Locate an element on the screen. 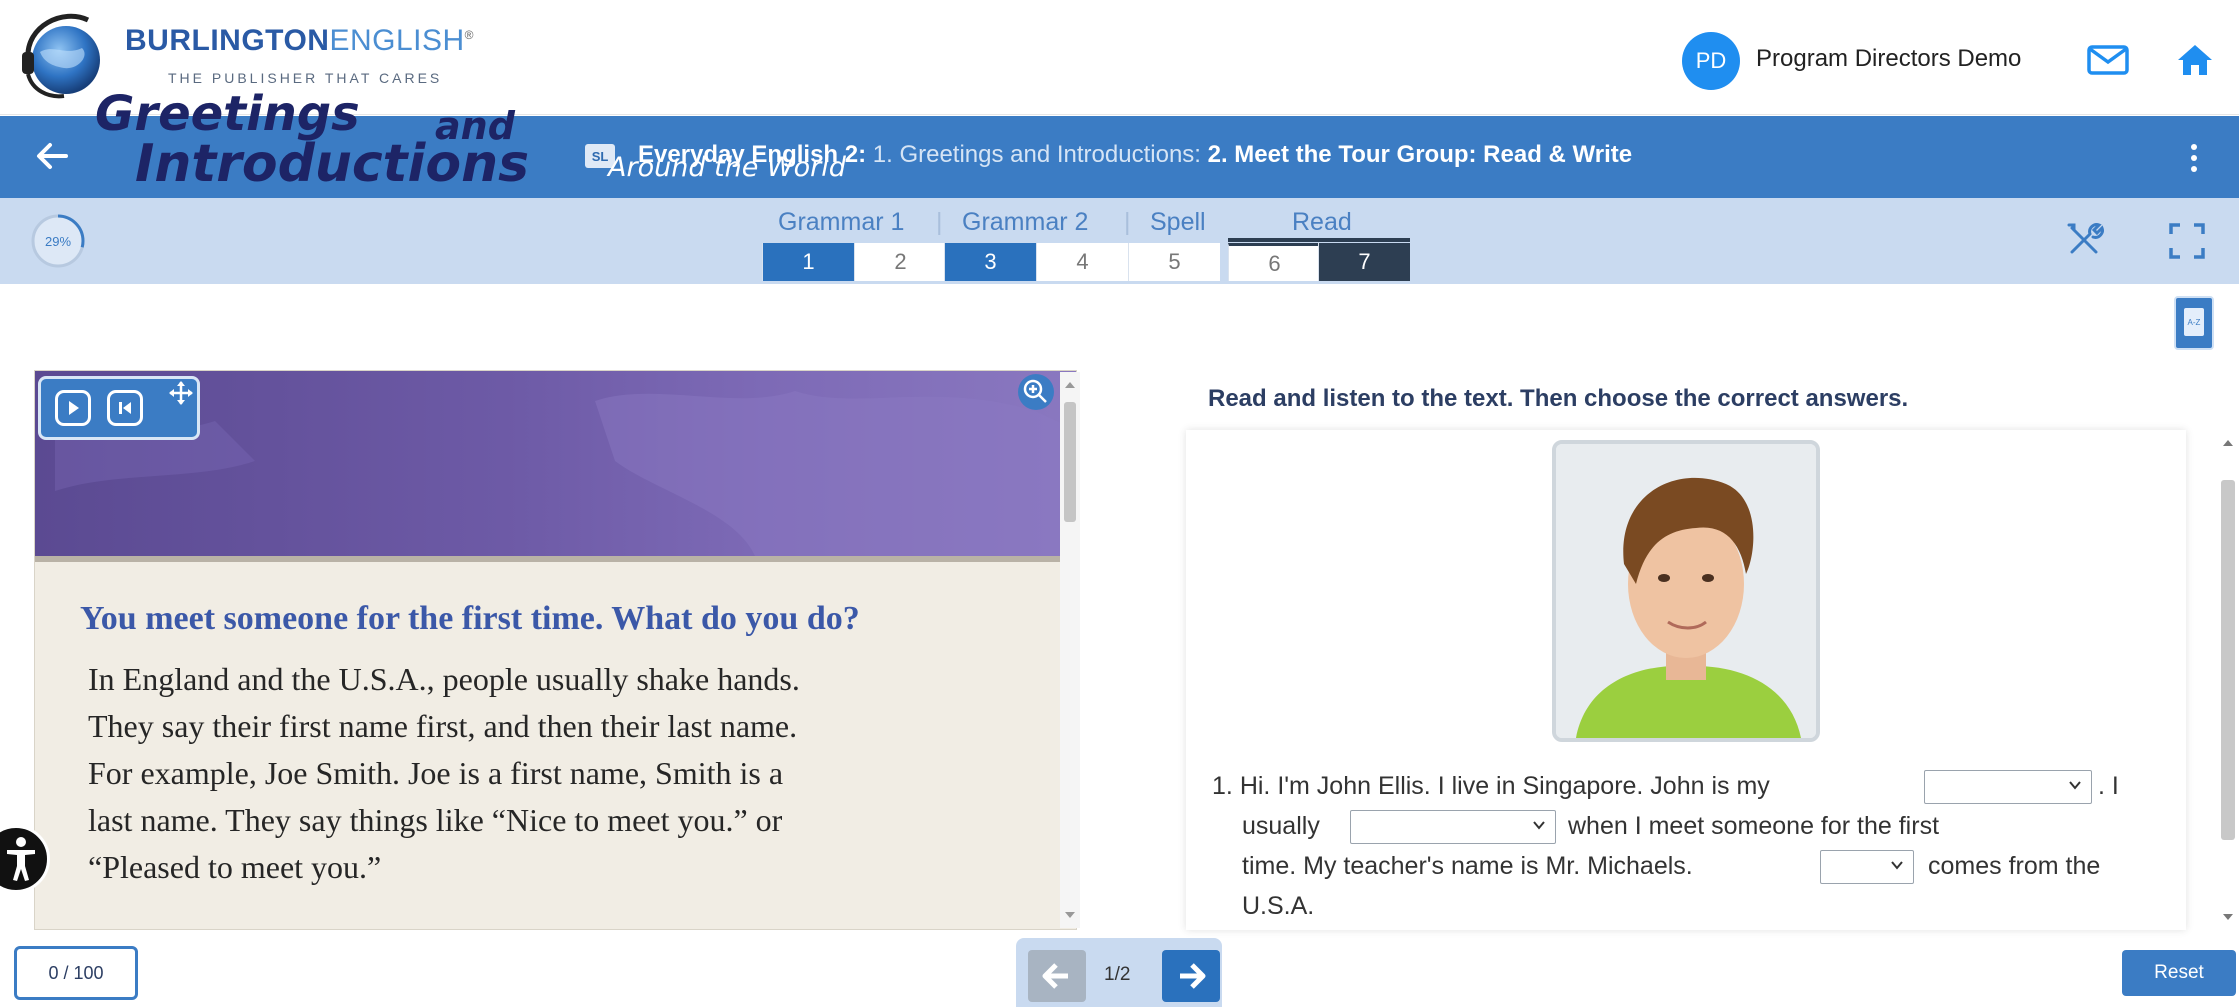 This screenshot has height=1007, width=2239. person-photo-image is located at coordinates (1686, 591).